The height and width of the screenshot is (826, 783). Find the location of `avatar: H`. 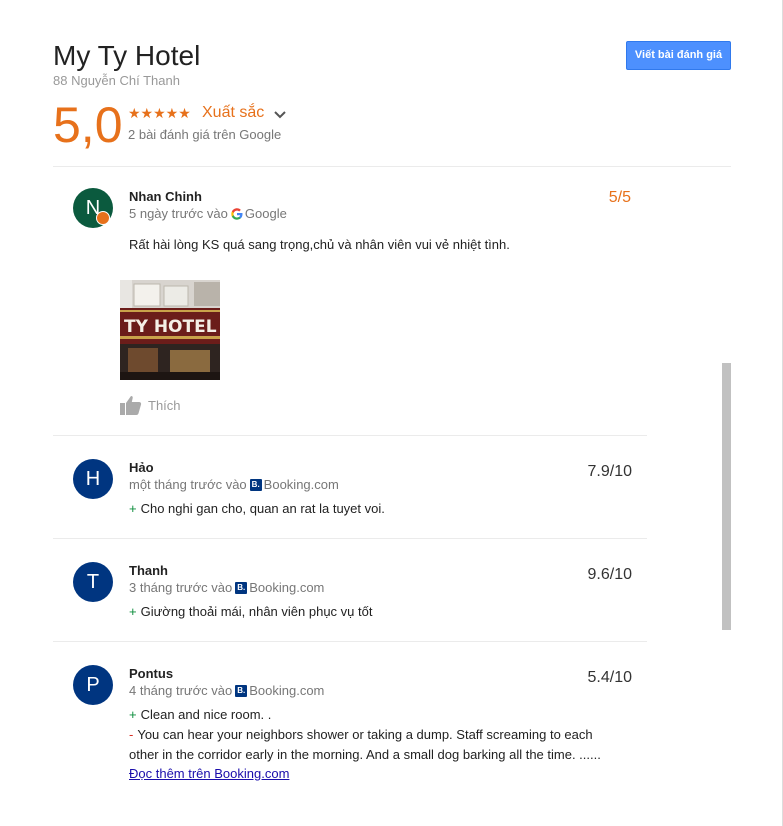

avatar: H is located at coordinates (93, 479).